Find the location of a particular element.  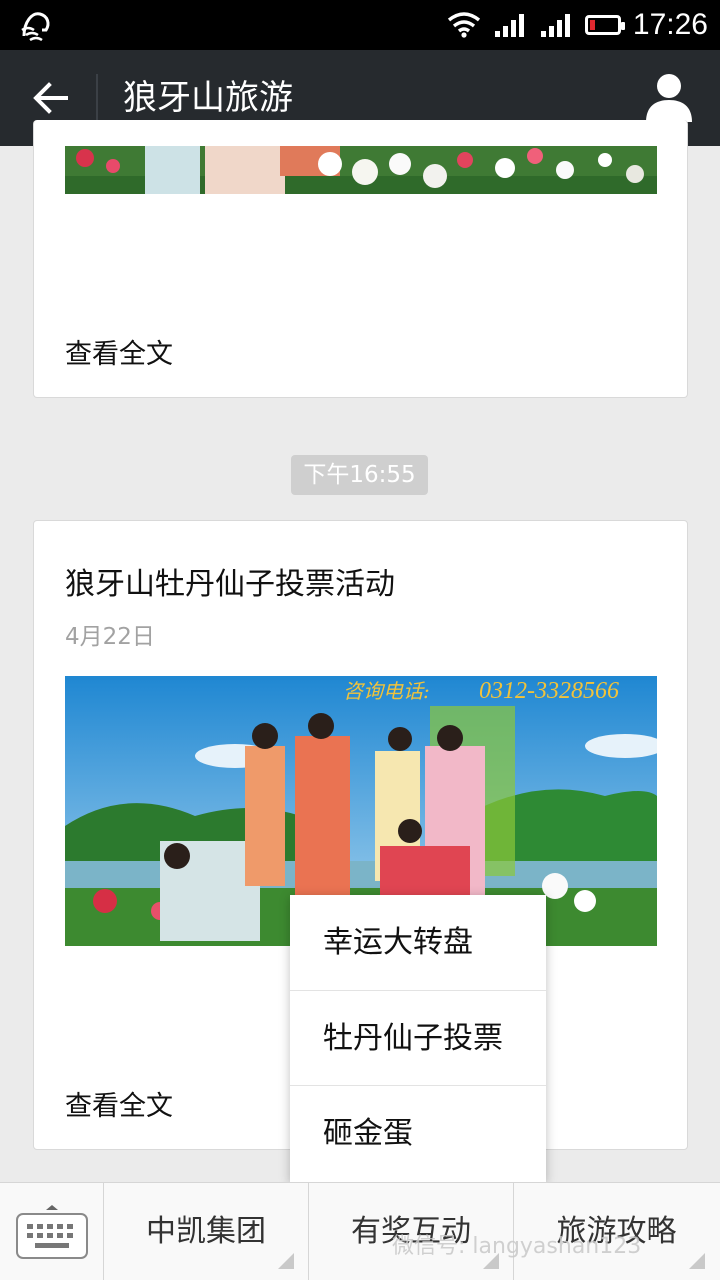

keyboard-toggle-button is located at coordinates (52, 1231).